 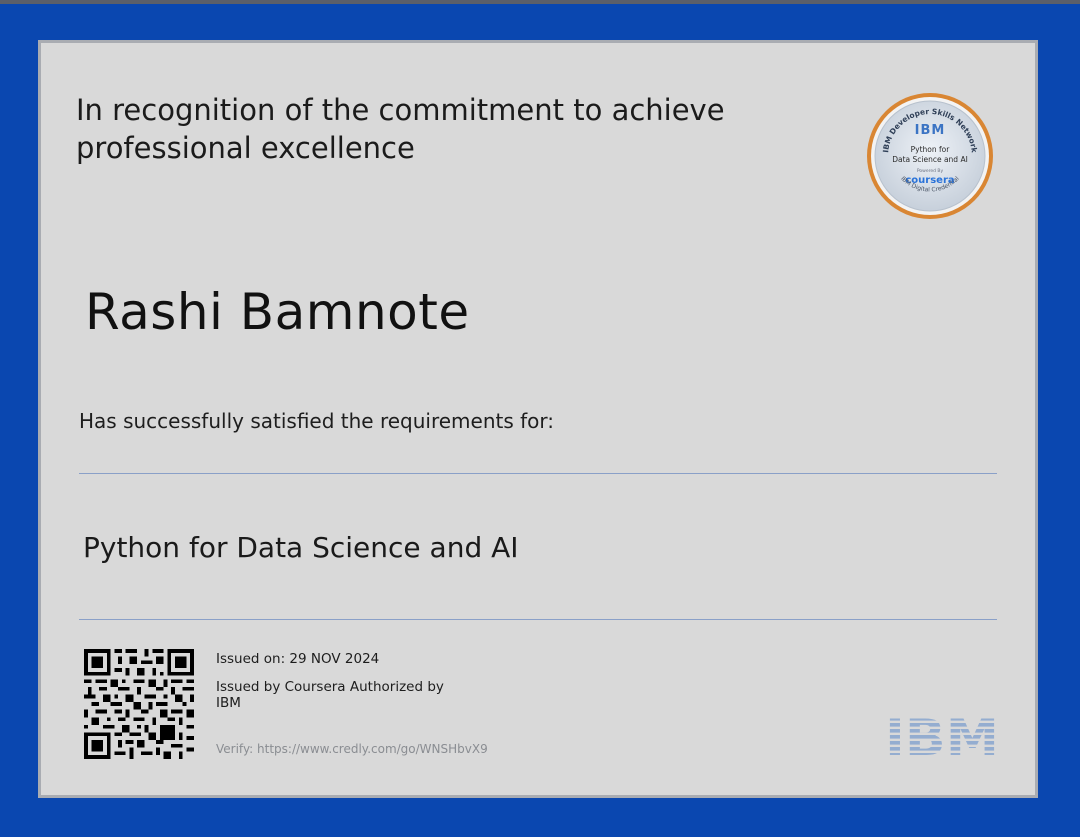 I want to click on recipient-name: Rashi Bamnote, so click(x=277, y=312).